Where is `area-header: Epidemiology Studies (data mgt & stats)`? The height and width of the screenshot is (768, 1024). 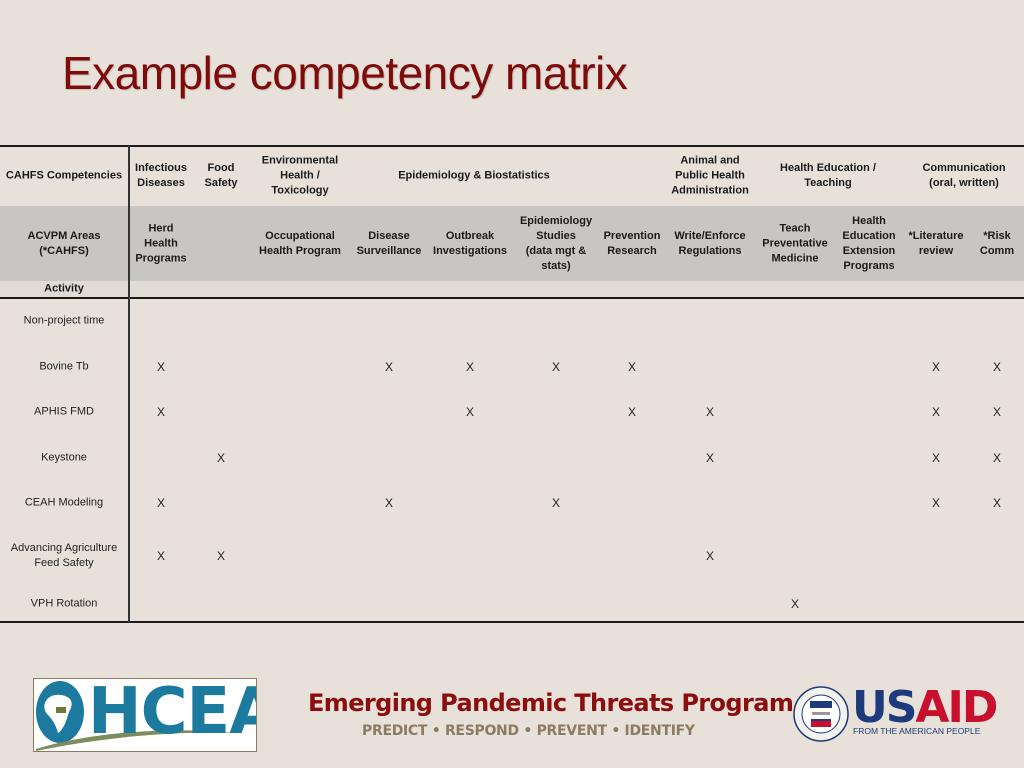 area-header: Epidemiology Studies (data mgt & stats) is located at coordinates (556, 243).